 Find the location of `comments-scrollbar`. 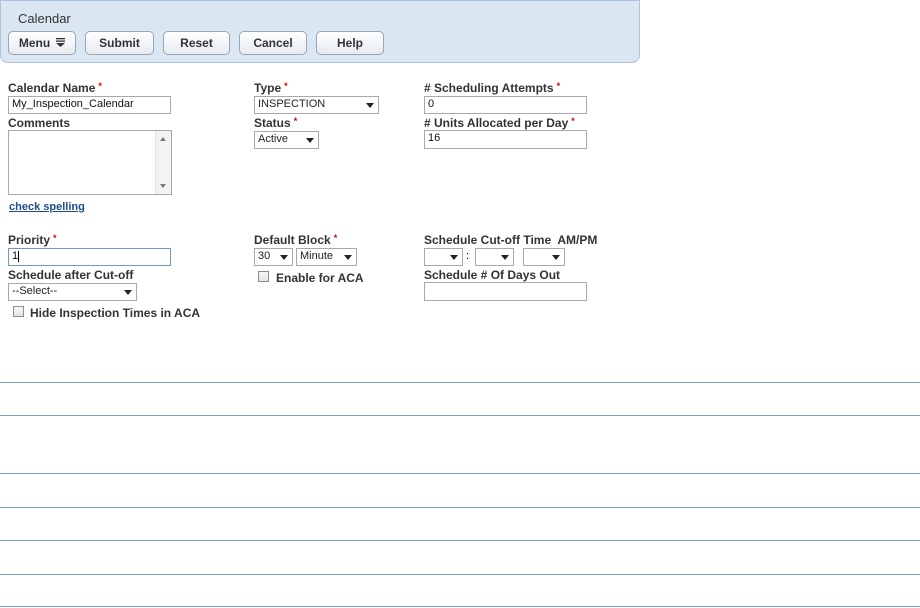

comments-scrollbar is located at coordinates (163, 162).